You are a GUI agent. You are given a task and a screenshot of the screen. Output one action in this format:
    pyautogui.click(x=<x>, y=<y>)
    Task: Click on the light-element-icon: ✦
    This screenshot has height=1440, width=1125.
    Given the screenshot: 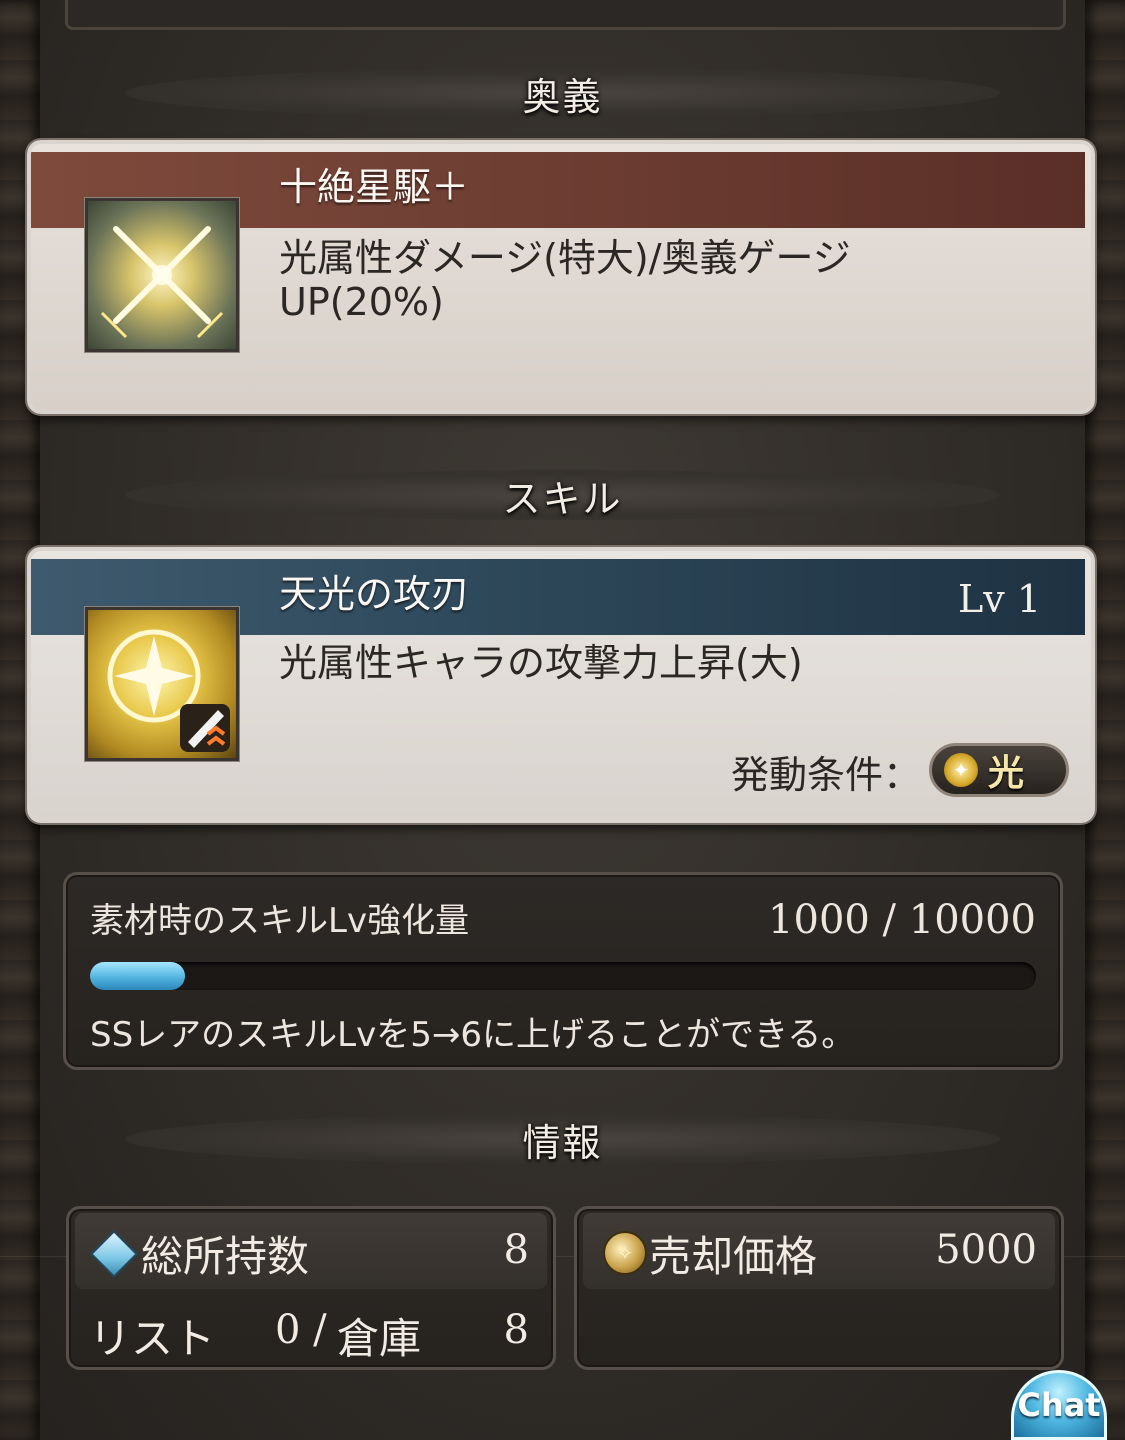 What is the action you would take?
    pyautogui.click(x=961, y=770)
    